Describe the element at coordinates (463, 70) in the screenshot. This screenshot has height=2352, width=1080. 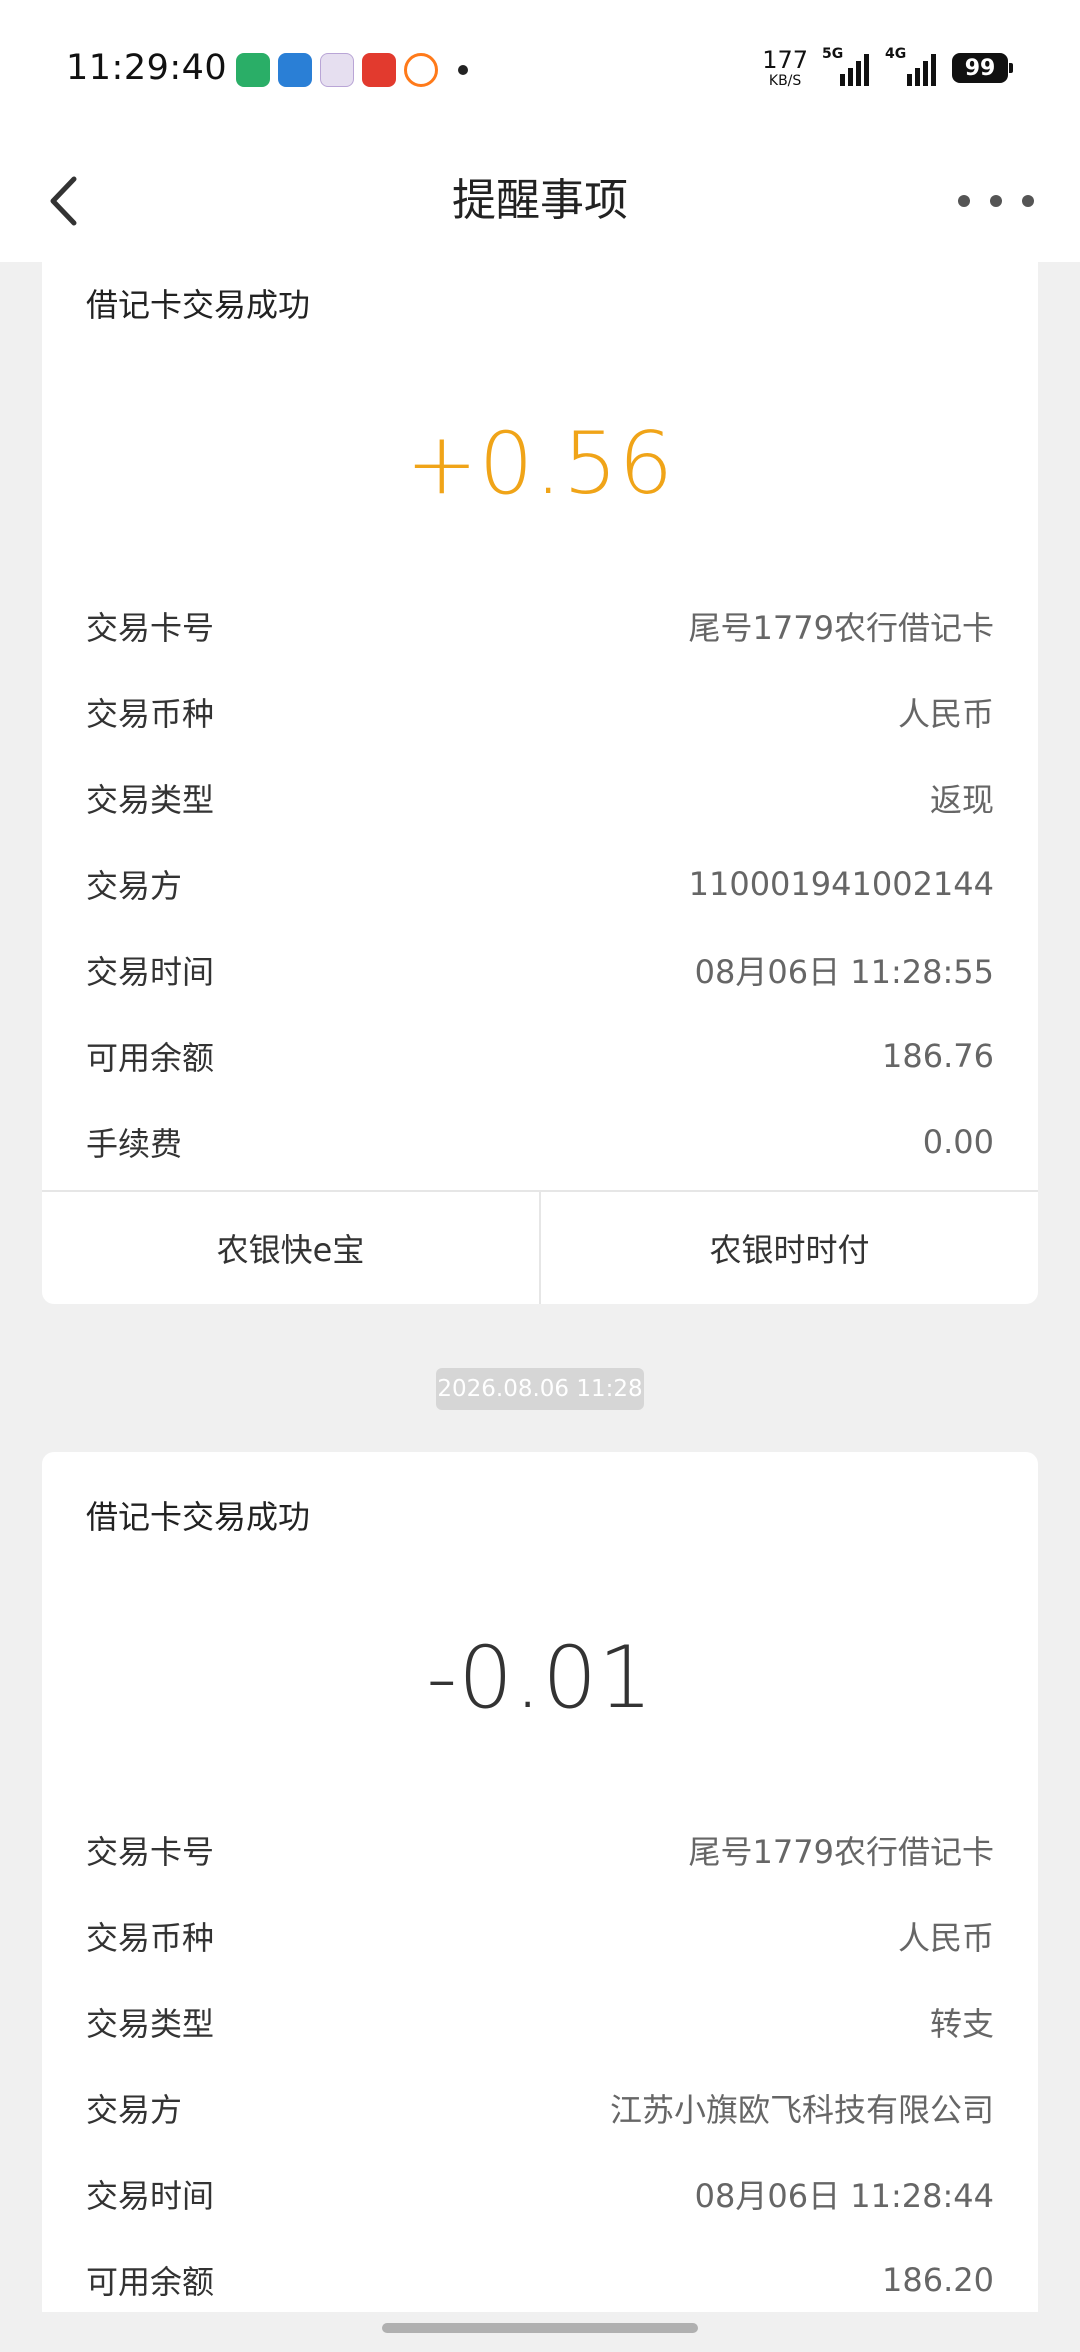
I see `more-notifications-dot-icon` at that location.